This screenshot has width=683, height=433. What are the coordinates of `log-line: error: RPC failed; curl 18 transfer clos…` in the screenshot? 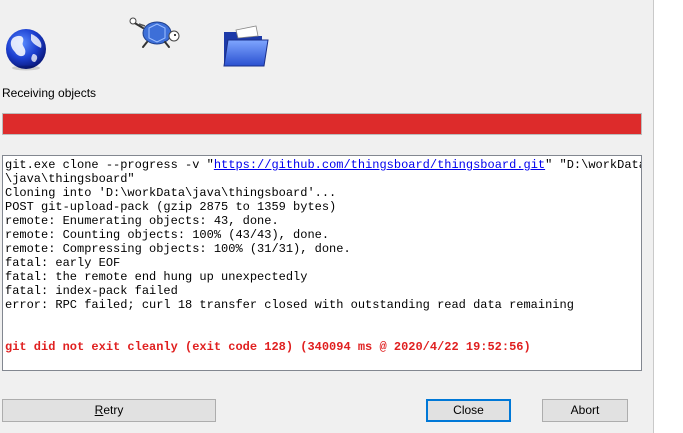 It's located at (289, 305).